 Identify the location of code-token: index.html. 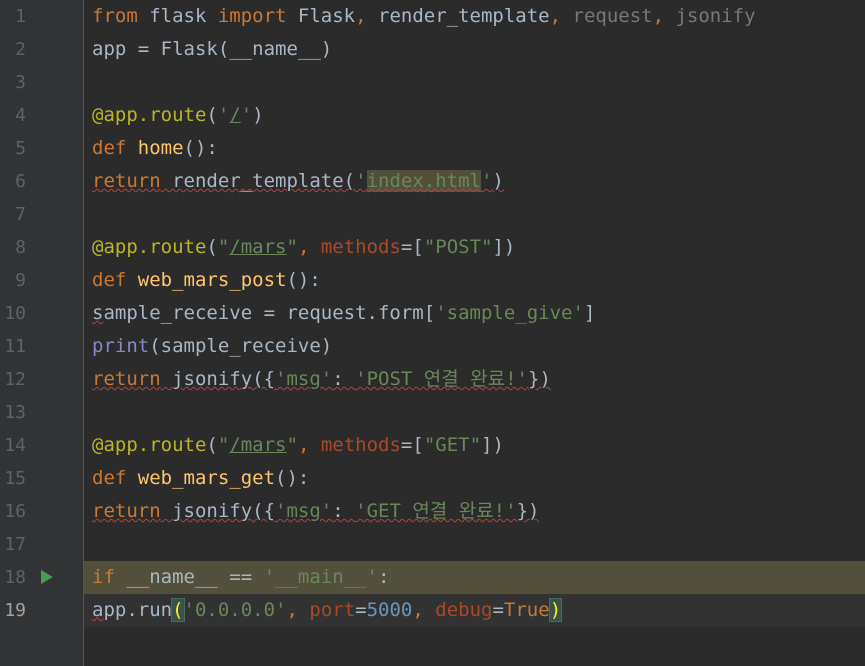
(423, 181).